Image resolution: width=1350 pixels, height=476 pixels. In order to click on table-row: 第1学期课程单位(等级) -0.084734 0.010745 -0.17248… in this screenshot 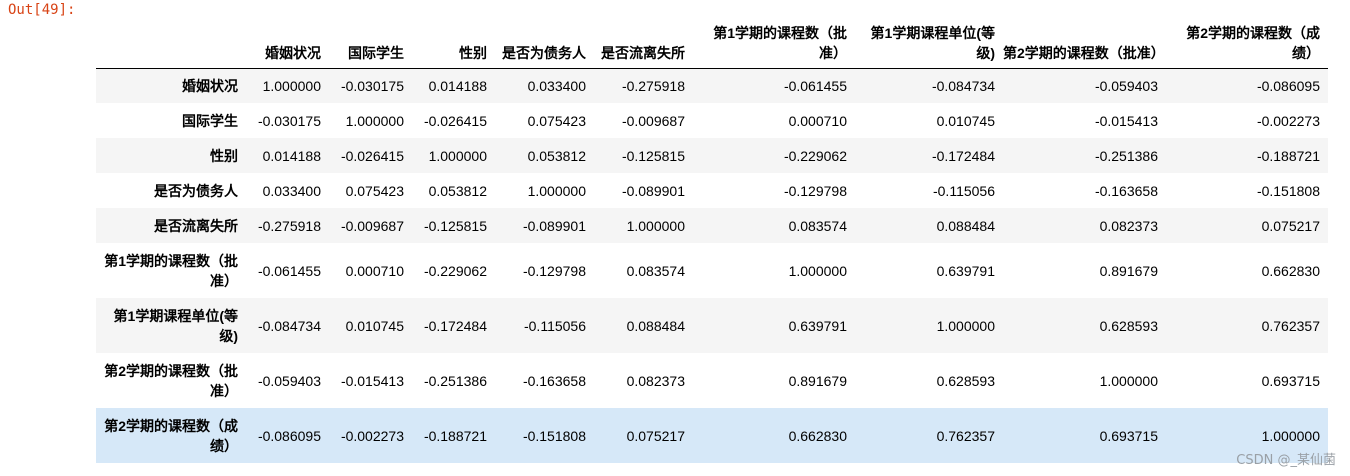, I will do `click(712, 325)`.